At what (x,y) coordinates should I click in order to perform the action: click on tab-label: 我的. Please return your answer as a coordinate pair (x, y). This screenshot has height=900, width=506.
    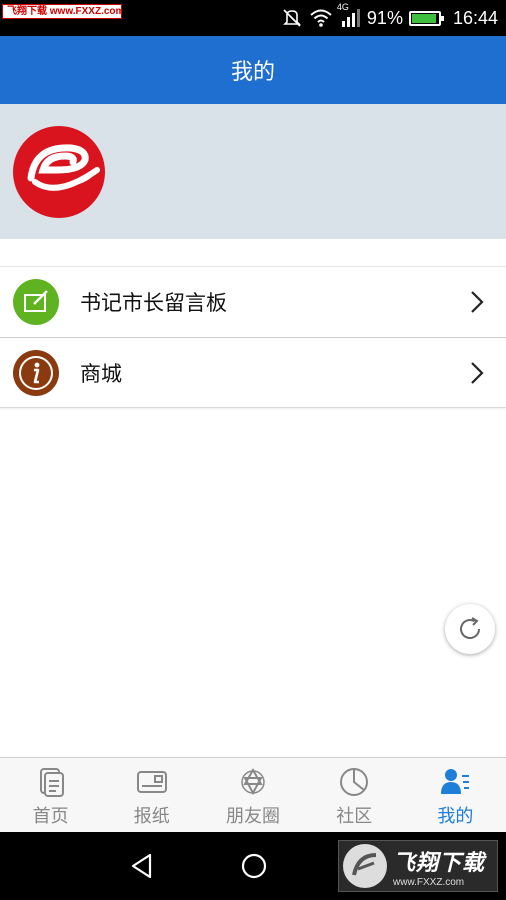
    Looking at the image, I should click on (455, 816).